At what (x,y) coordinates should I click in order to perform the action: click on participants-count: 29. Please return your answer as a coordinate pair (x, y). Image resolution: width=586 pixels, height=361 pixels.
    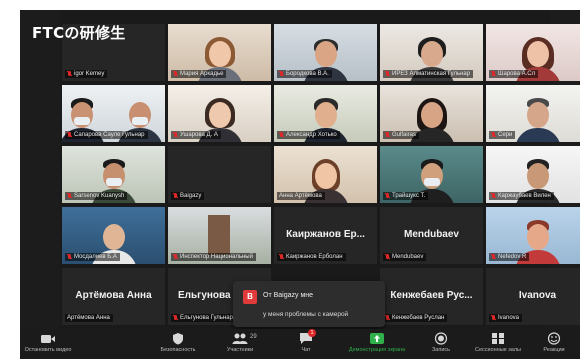
    Looking at the image, I should click on (253, 337).